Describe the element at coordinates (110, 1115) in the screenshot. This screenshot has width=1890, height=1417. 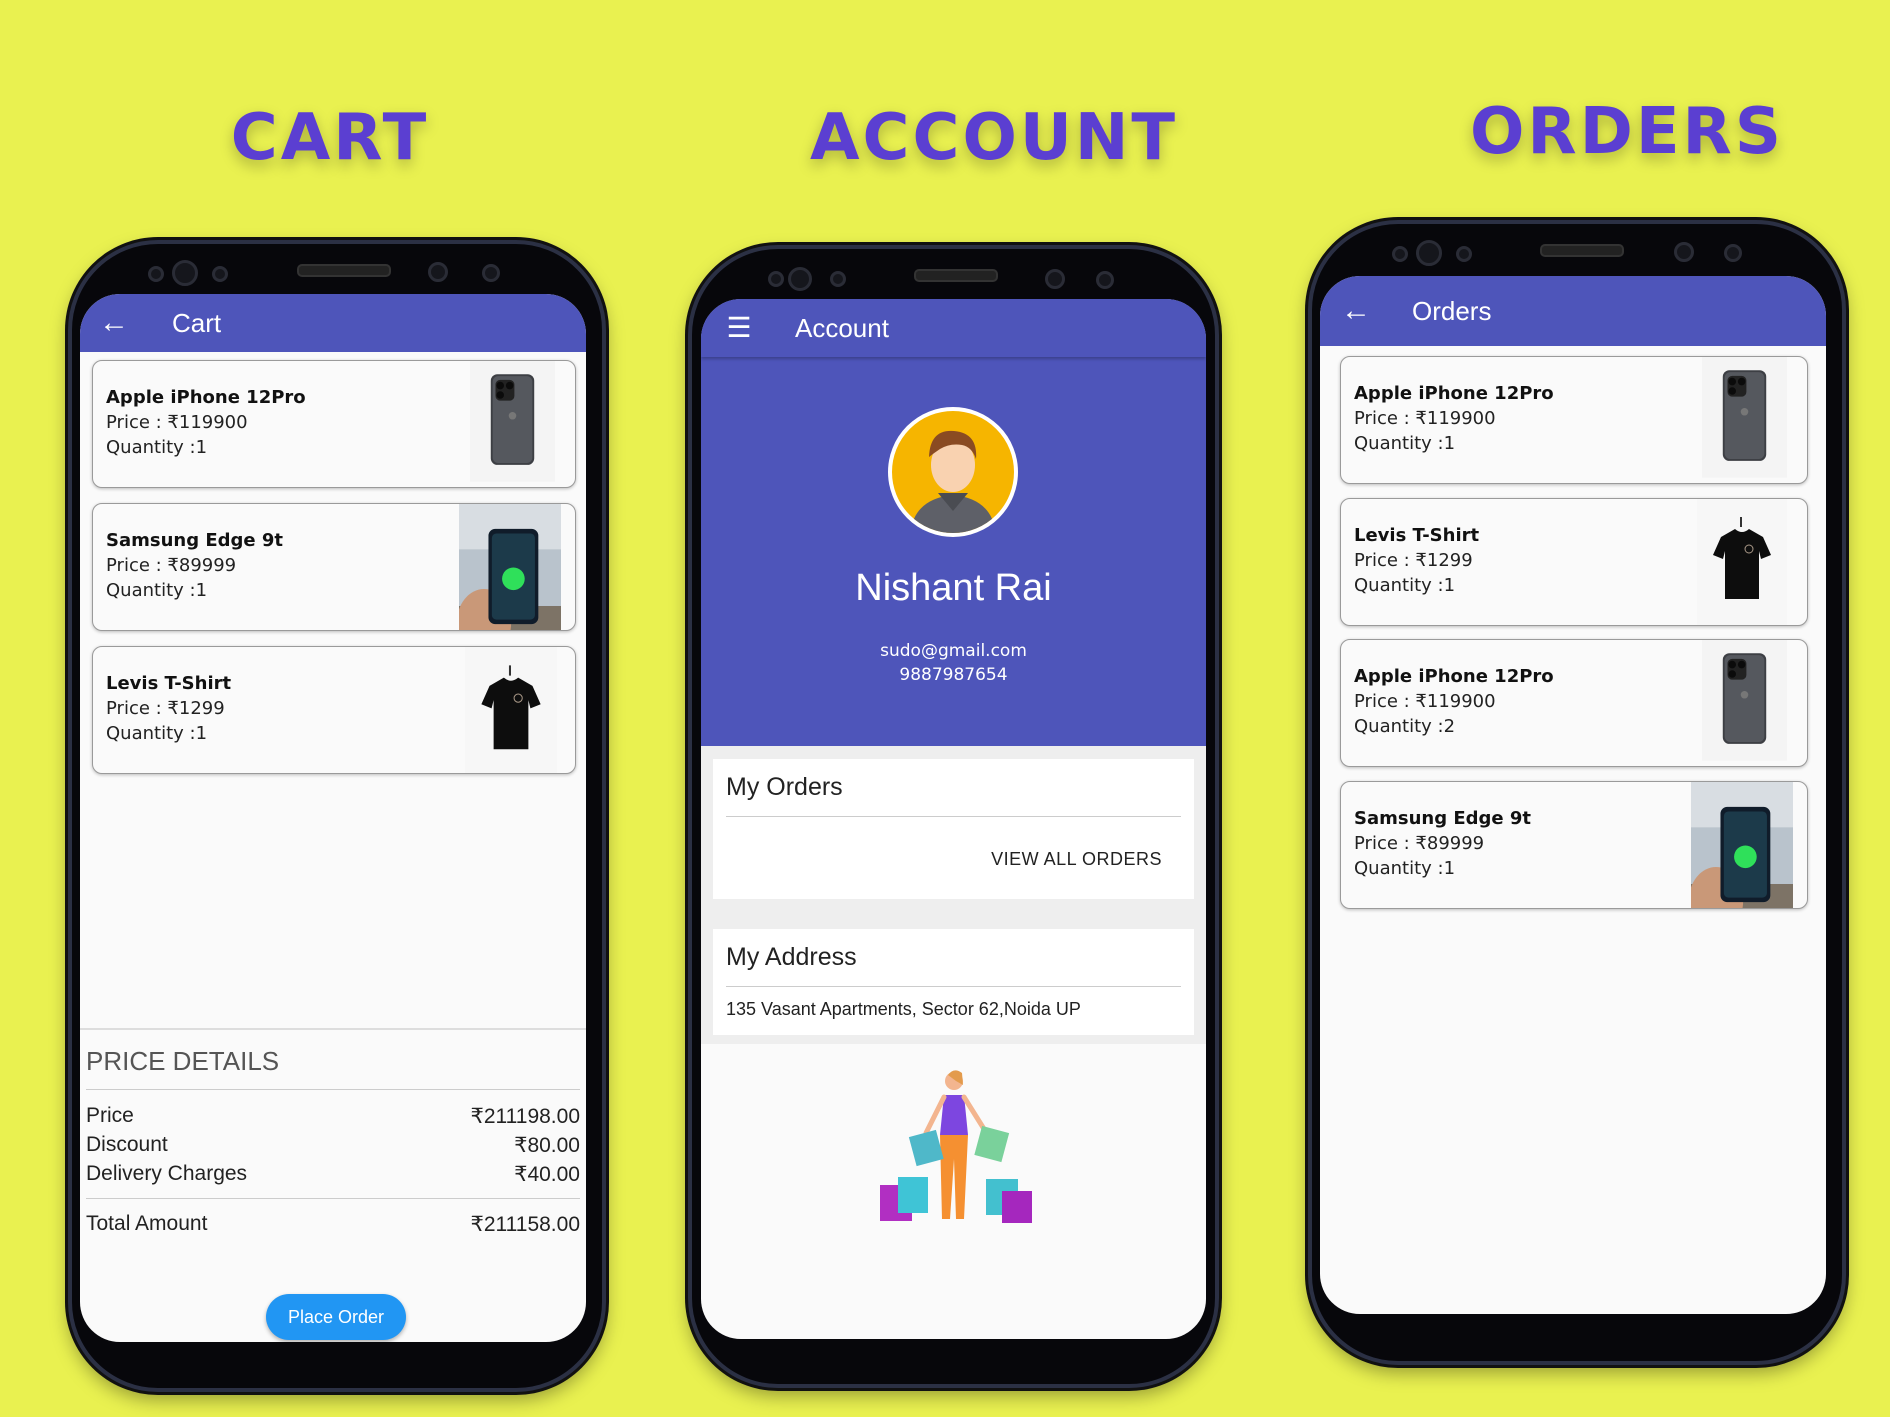
I see `price-label: Price` at that location.